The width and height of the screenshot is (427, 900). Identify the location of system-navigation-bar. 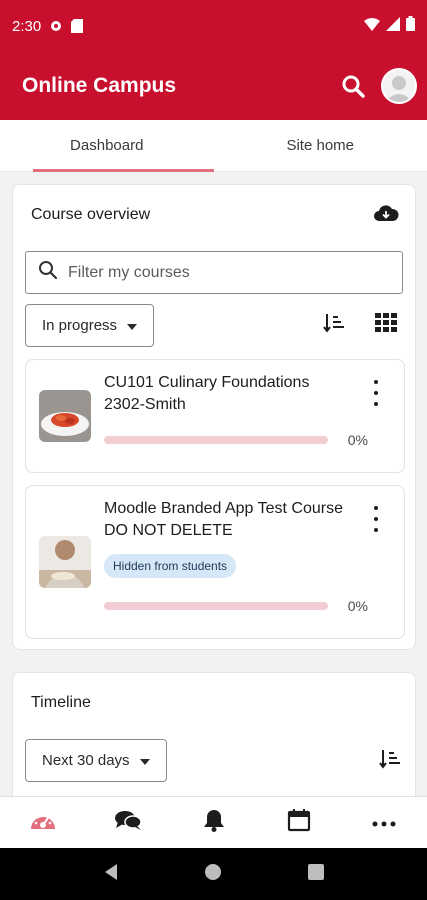
(213, 874).